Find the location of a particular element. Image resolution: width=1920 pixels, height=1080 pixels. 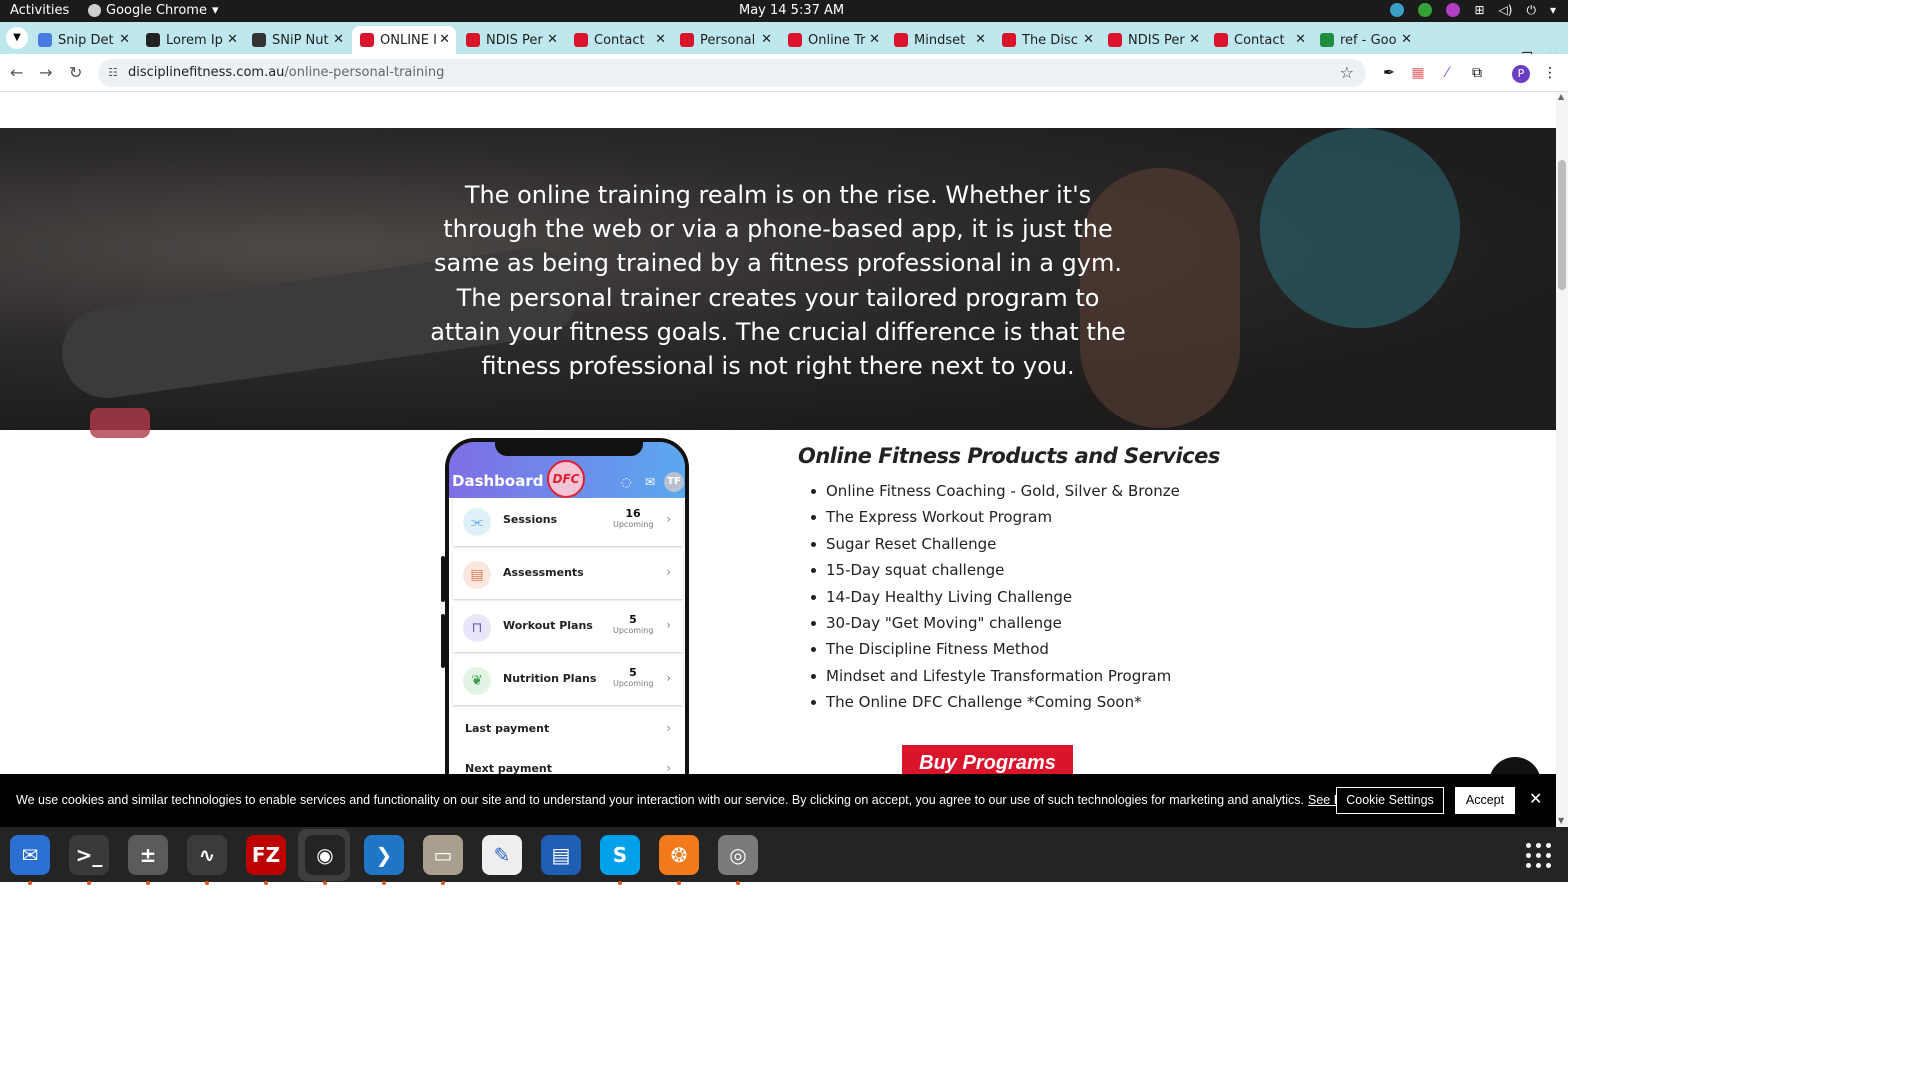

terminal-icon: >_ is located at coordinates (89, 860).